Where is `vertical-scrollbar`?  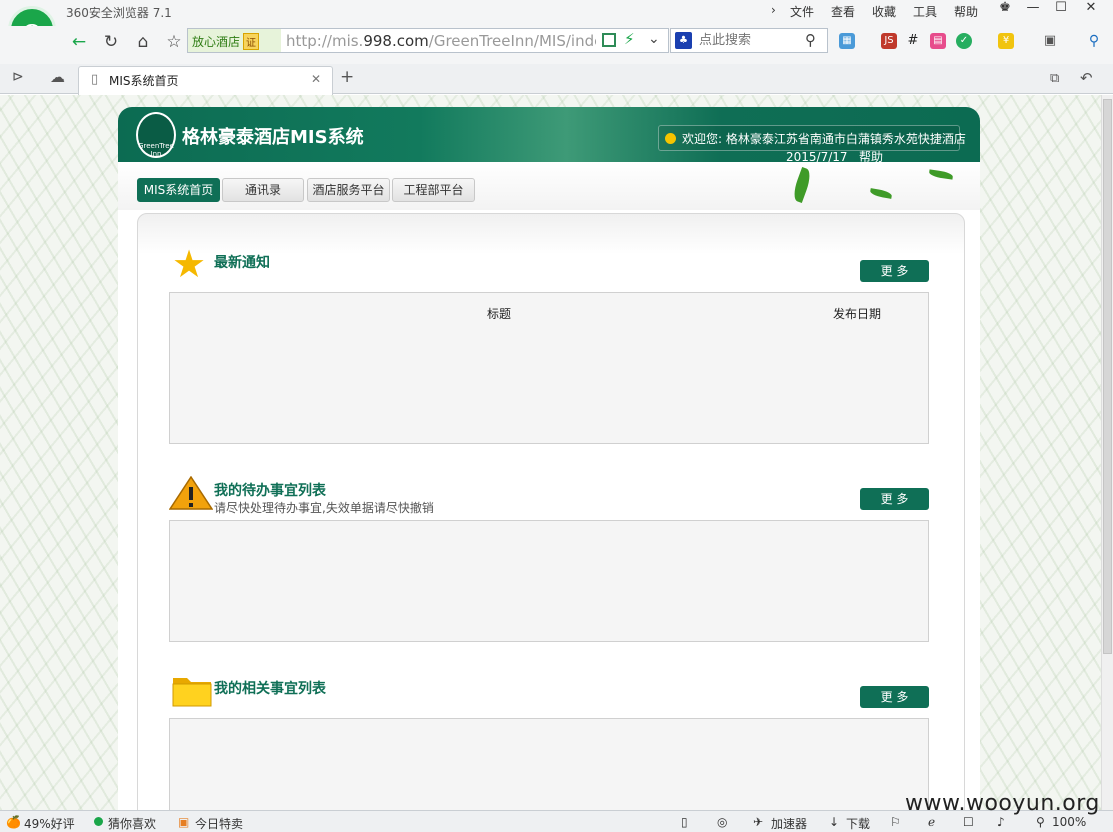
vertical-scrollbar is located at coordinates (1107, 452).